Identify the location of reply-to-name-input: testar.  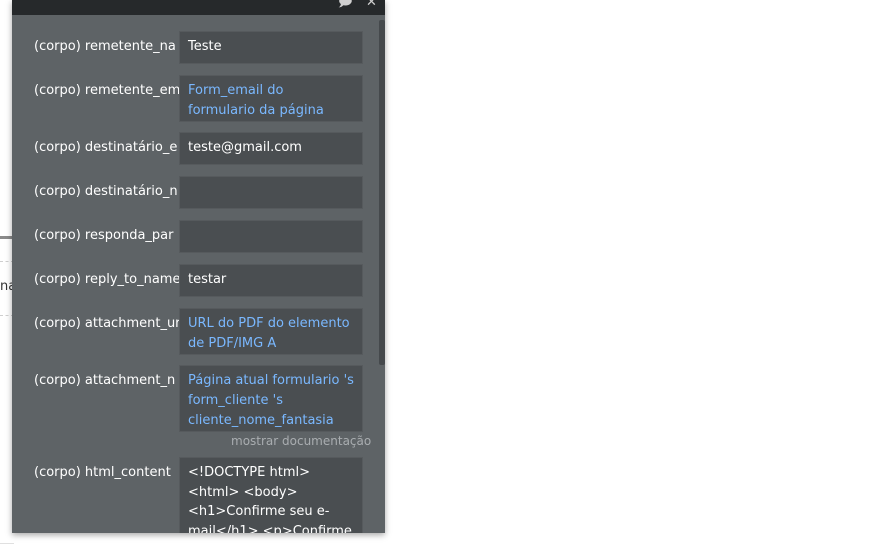
(271, 280).